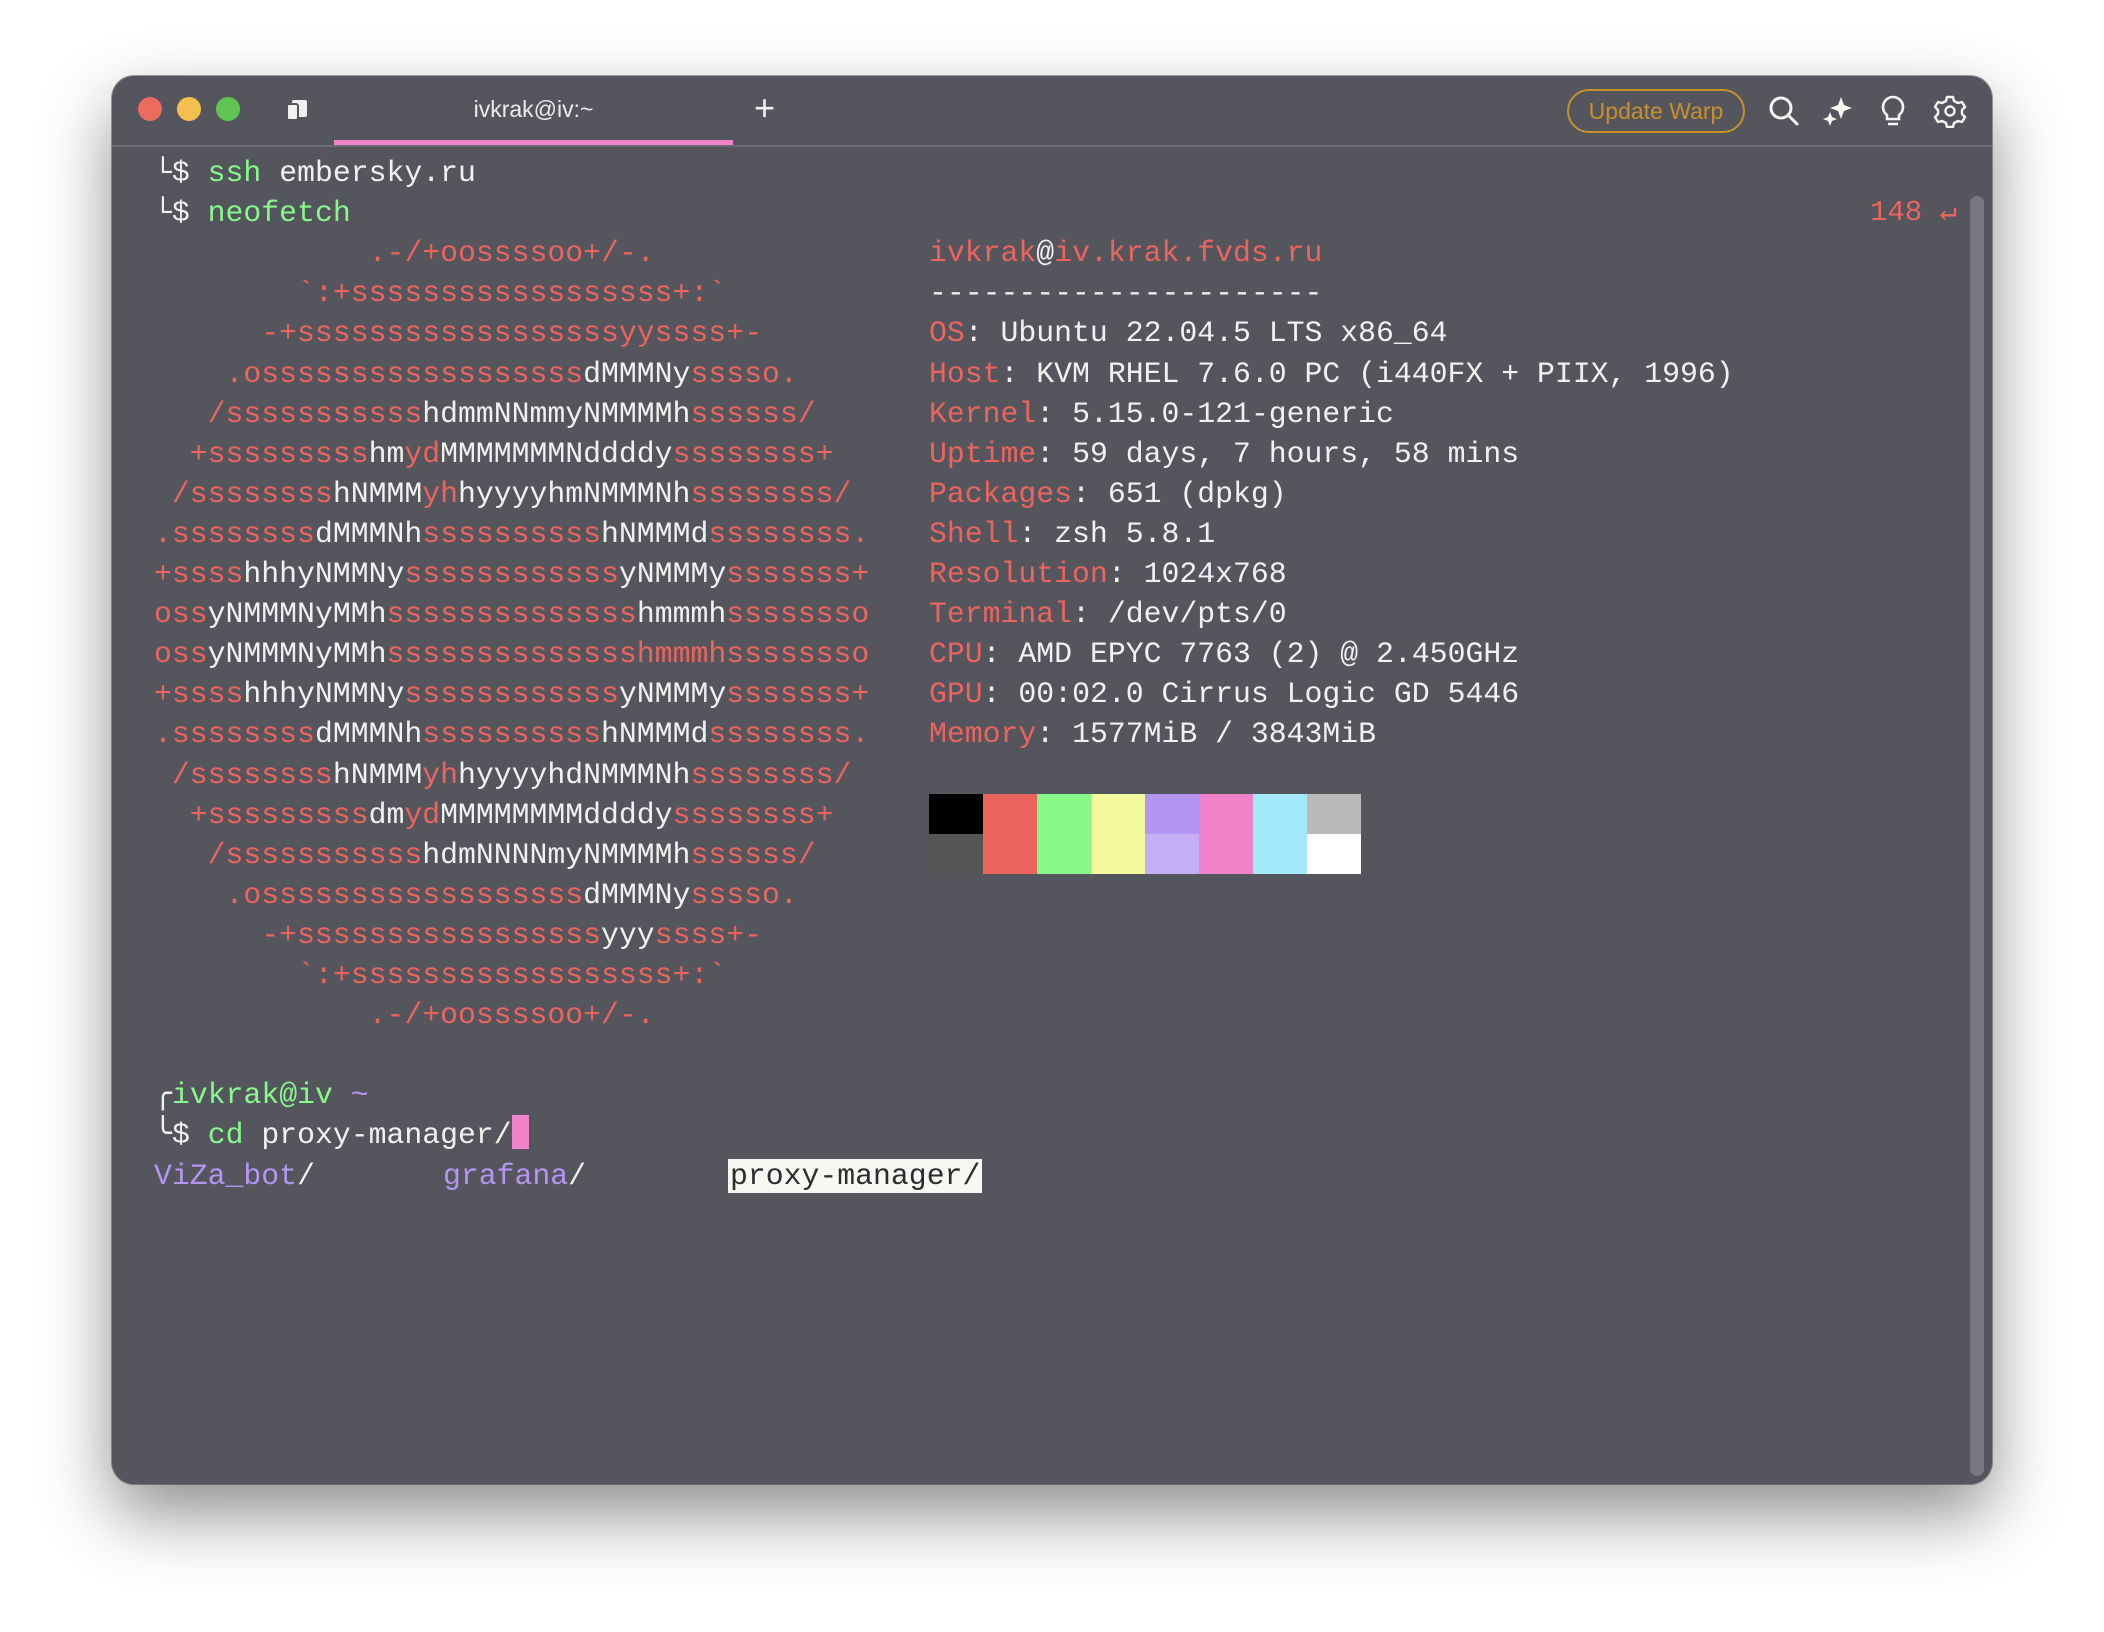 This screenshot has height=1632, width=2104. What do you see at coordinates (422, 814) in the screenshot?
I see `logo-segment: yd` at bounding box center [422, 814].